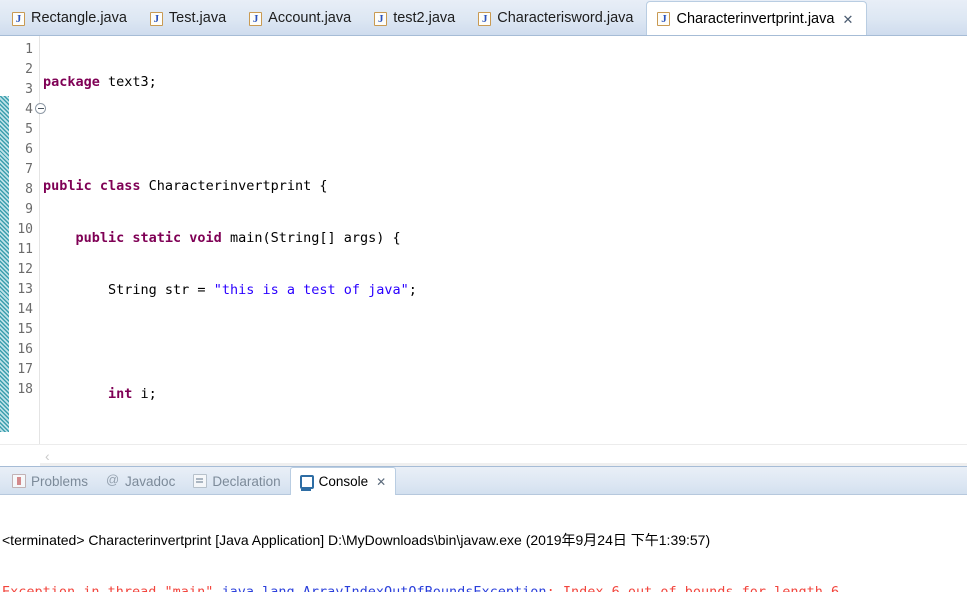 The image size is (967, 592). What do you see at coordinates (19, 481) in the screenshot?
I see `problems-icon` at bounding box center [19, 481].